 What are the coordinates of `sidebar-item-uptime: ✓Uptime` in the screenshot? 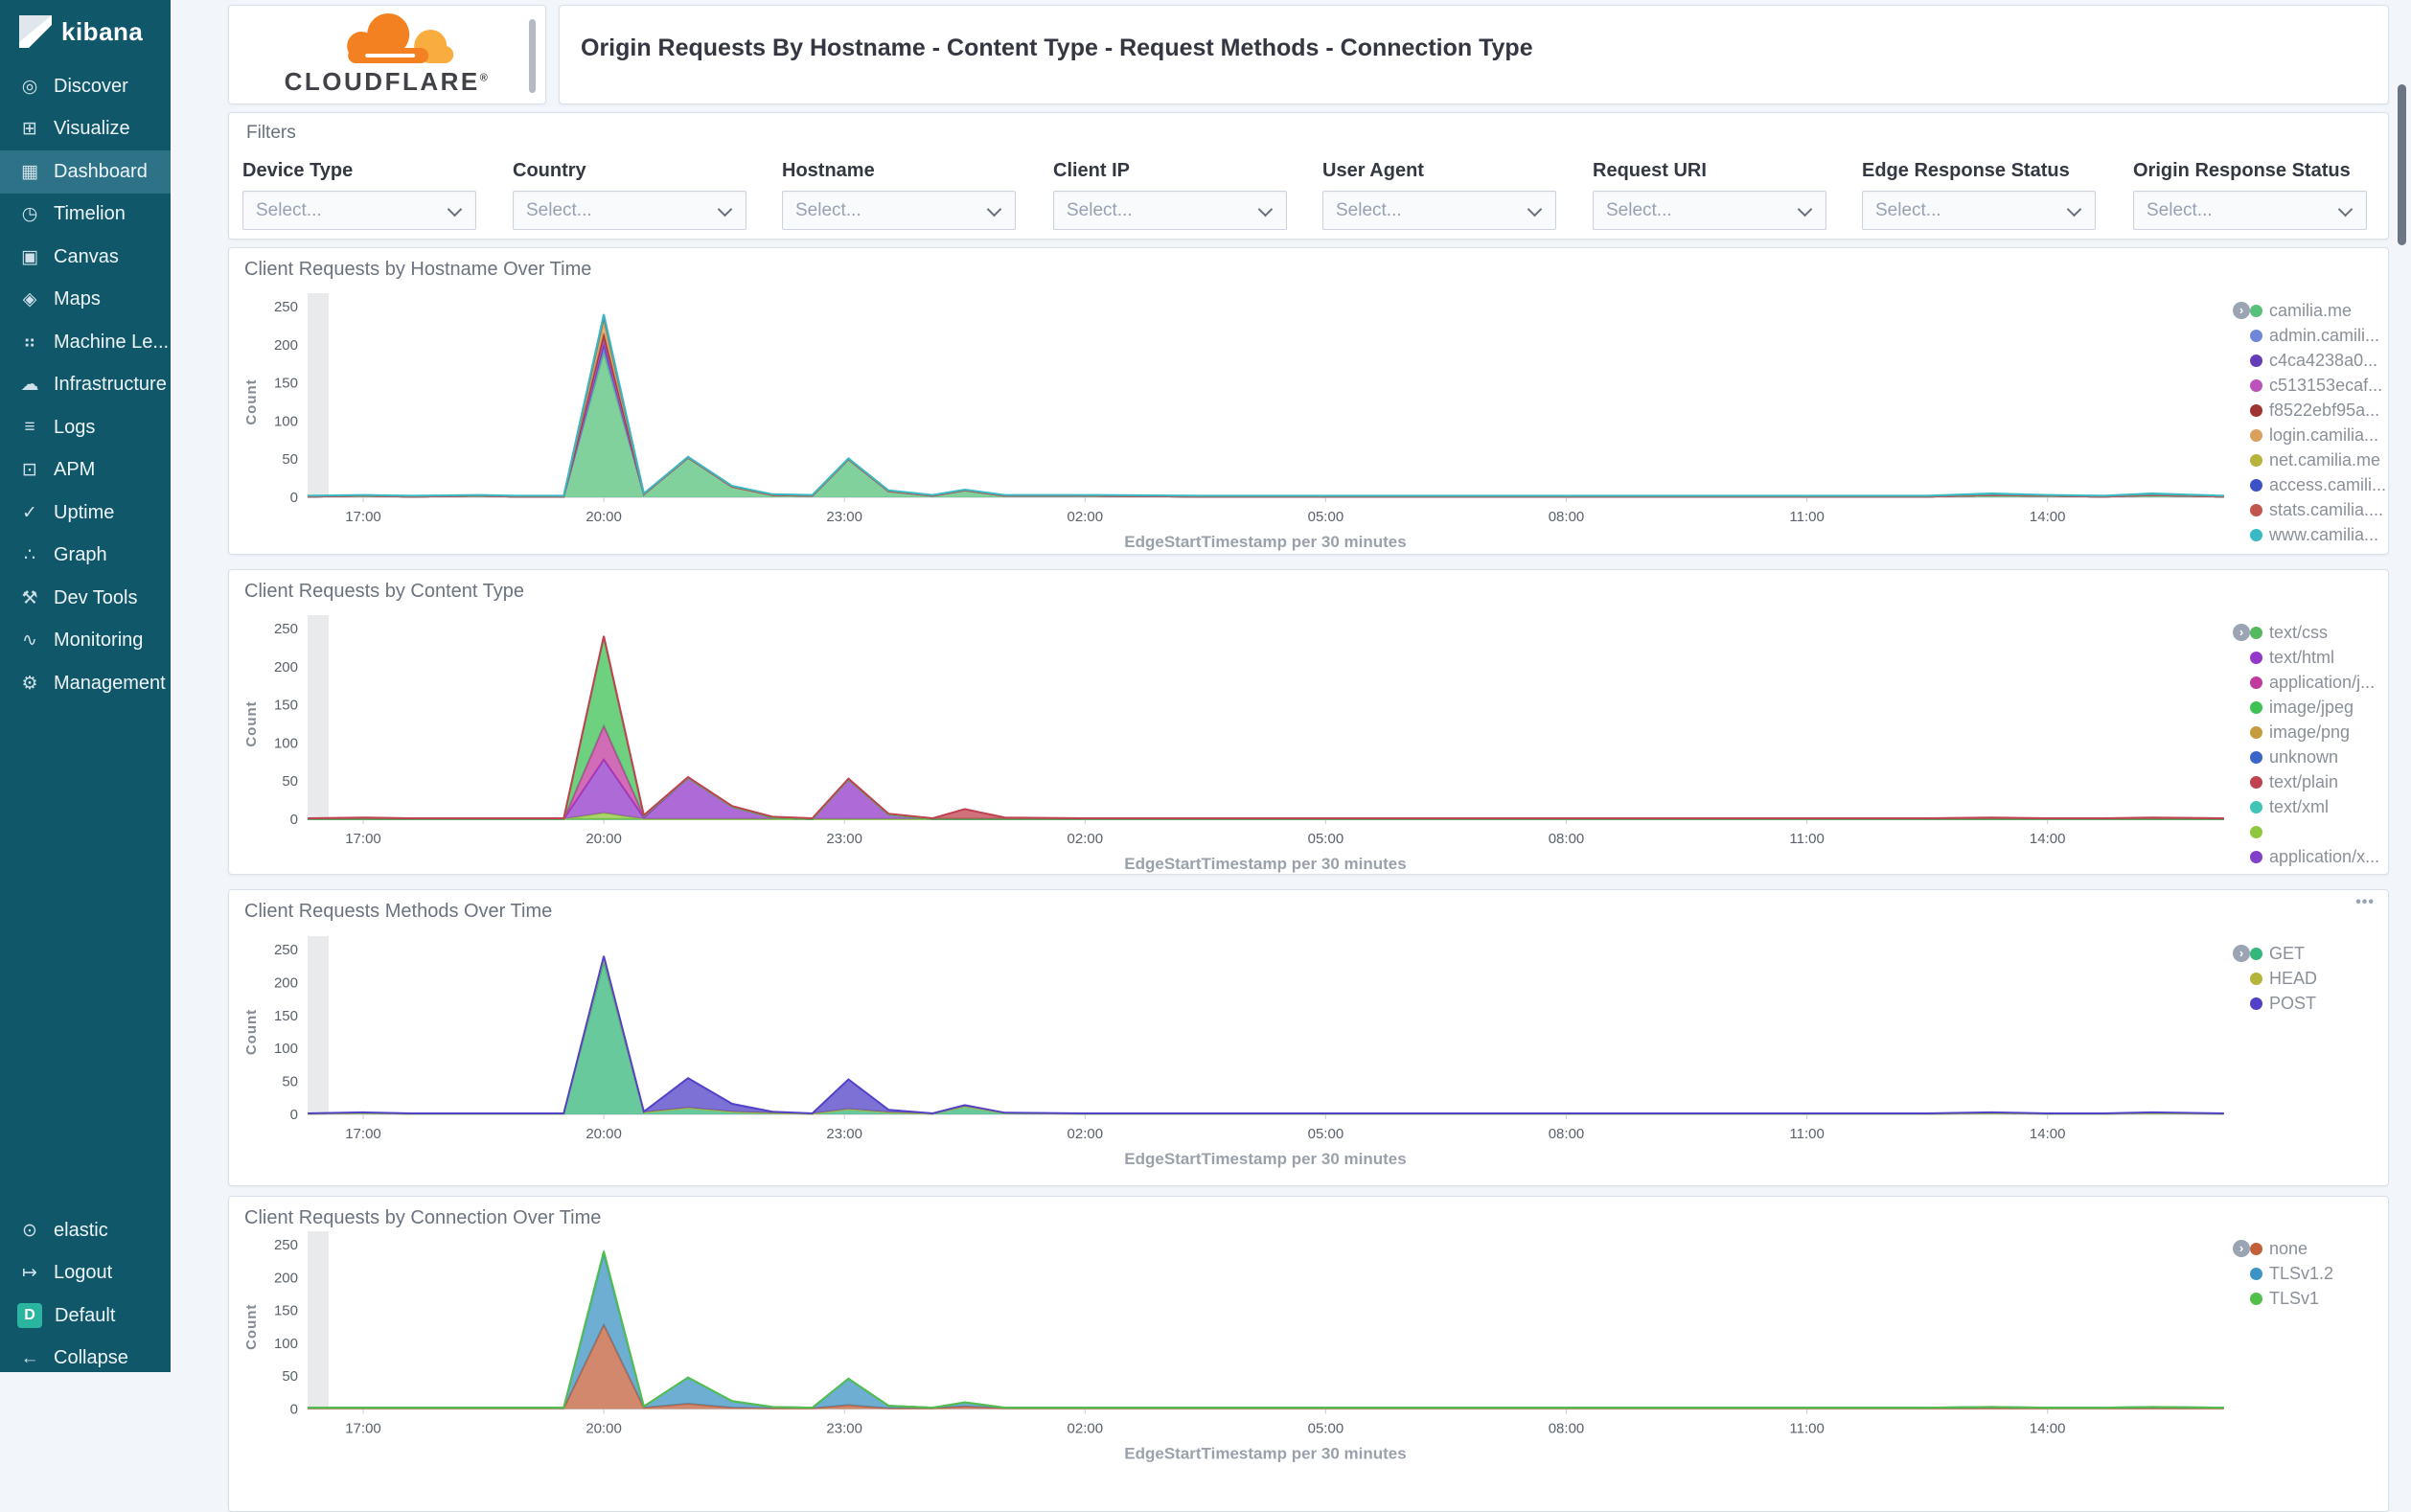 It's located at (85, 513).